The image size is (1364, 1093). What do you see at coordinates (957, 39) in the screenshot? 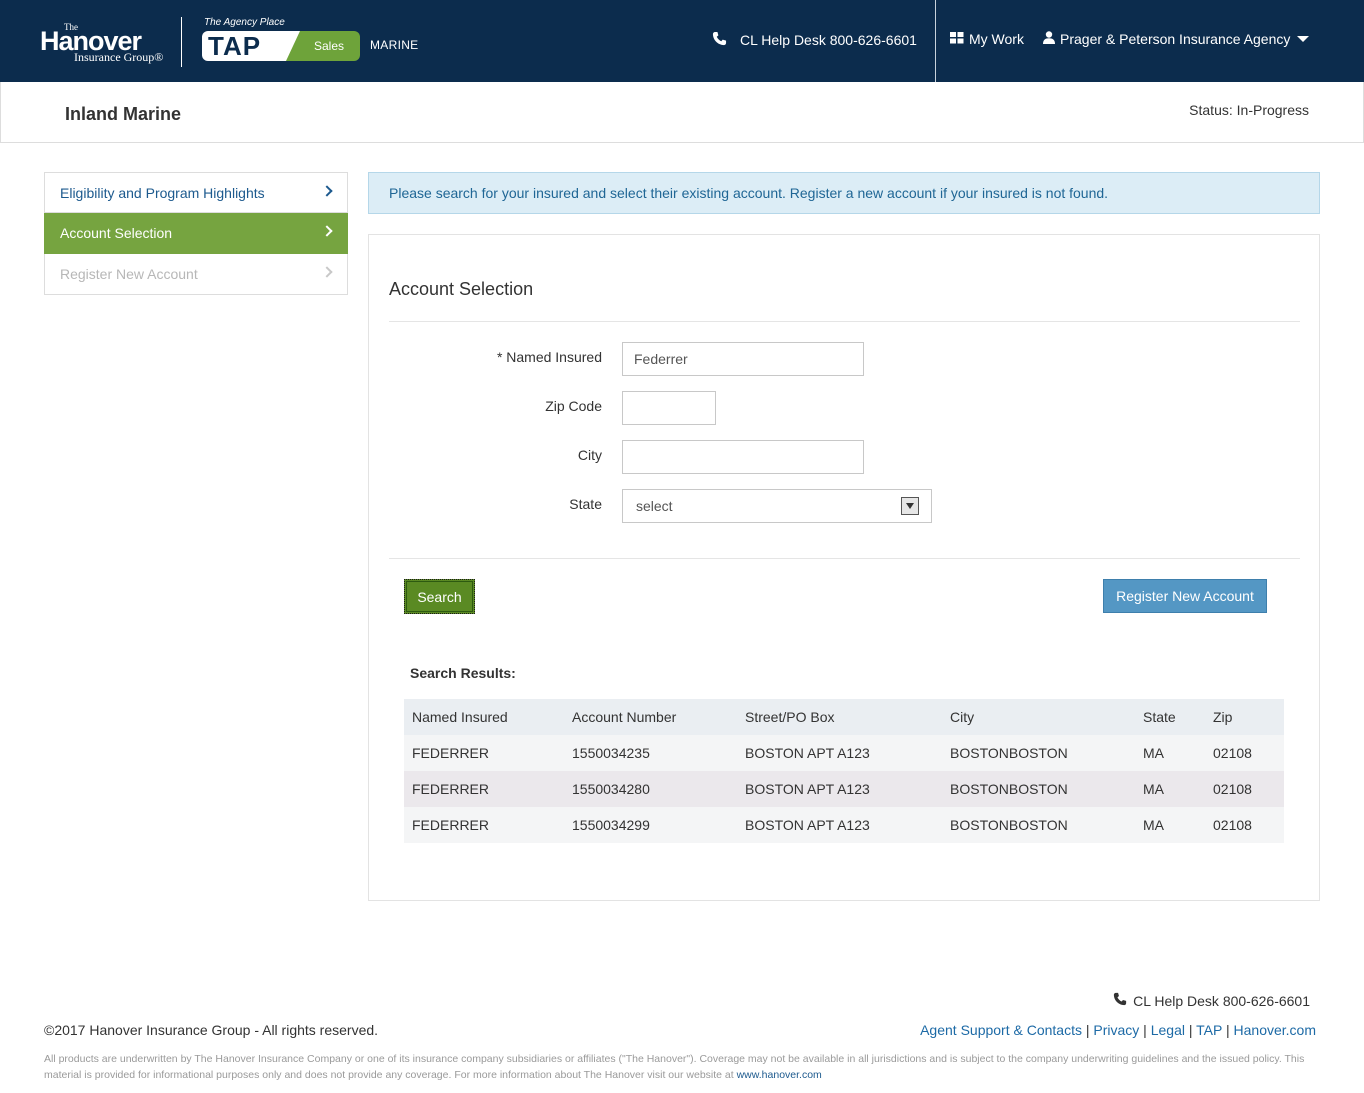
I see `grid-icon` at bounding box center [957, 39].